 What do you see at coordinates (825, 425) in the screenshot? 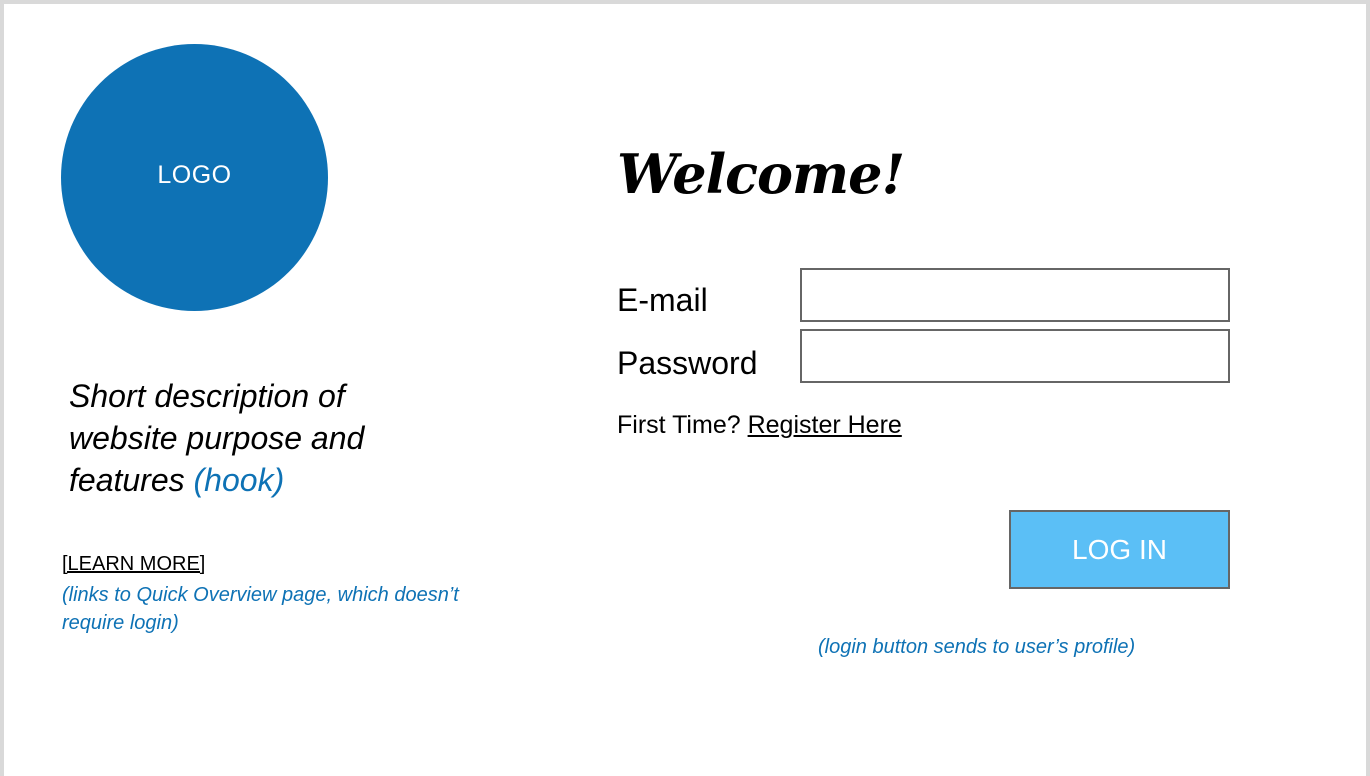
I see `register-link: Register Here` at bounding box center [825, 425].